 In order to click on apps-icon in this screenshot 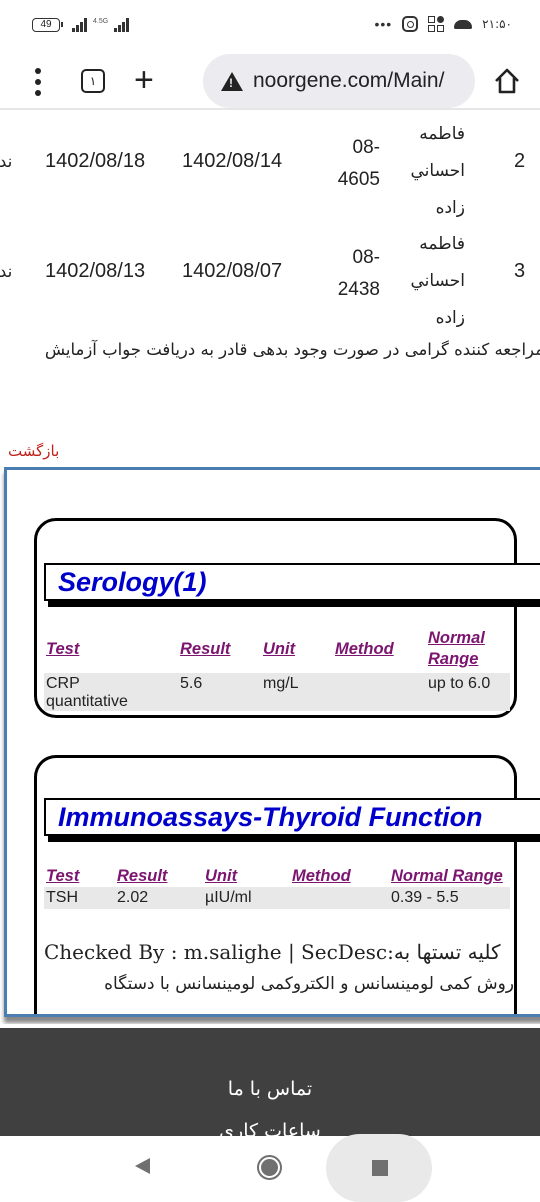, I will do `click(436, 24)`.